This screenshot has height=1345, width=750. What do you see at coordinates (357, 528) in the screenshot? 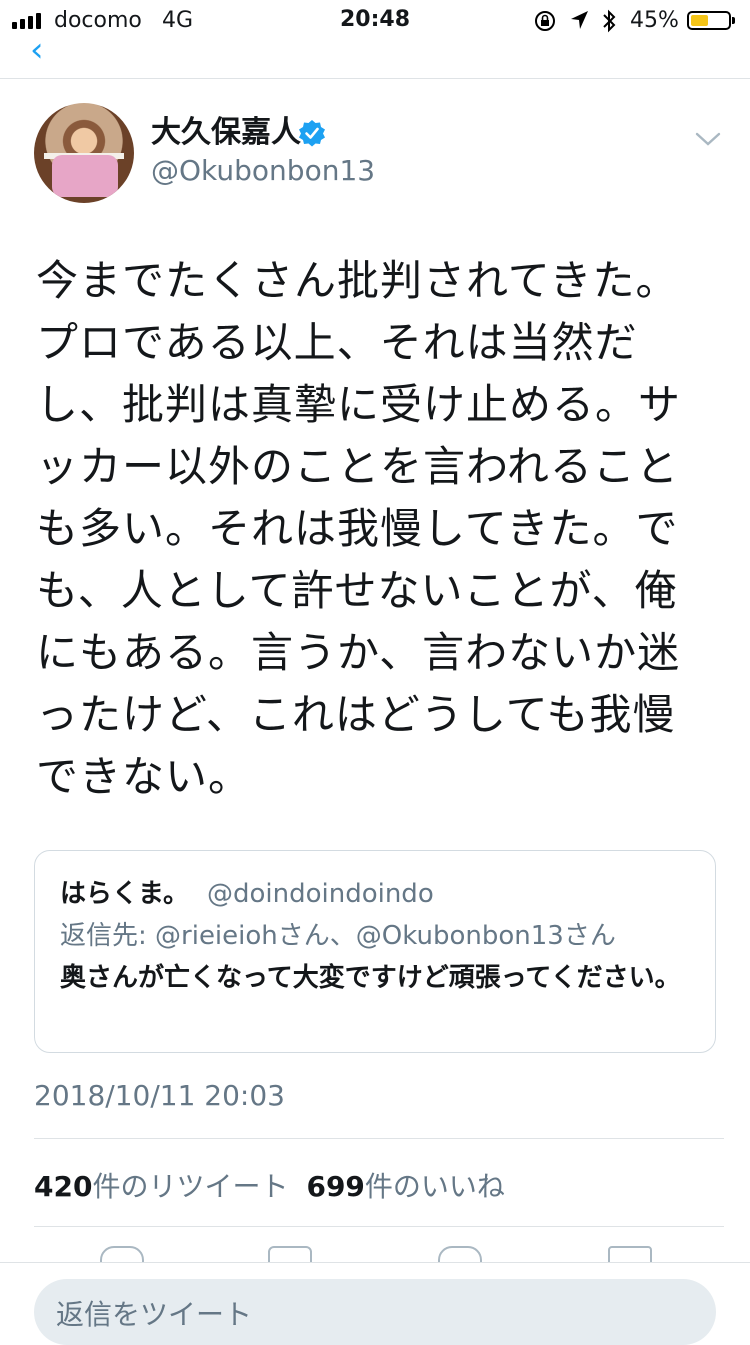
I see `tweet-text-line: も多い。それは我慢してきた。で` at bounding box center [357, 528].